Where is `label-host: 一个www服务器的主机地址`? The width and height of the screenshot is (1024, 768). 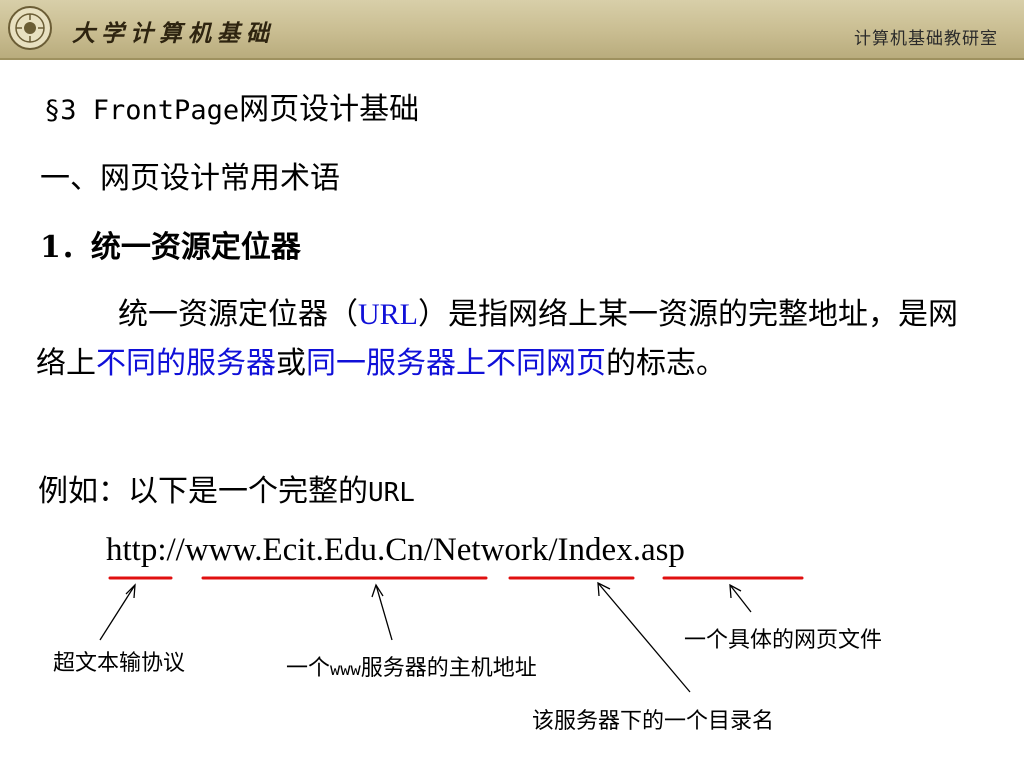
label-host: 一个www服务器的主机地址 is located at coordinates (411, 666).